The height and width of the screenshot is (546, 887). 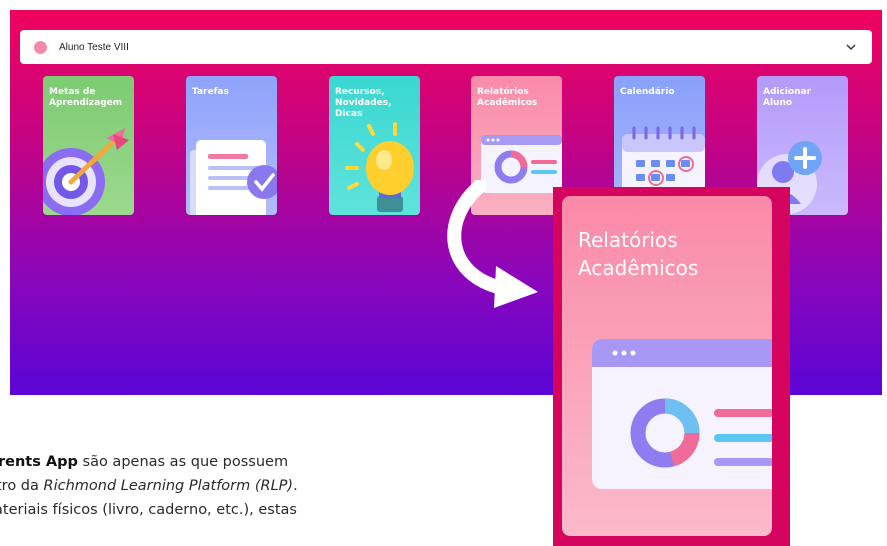 What do you see at coordinates (492, 244) in the screenshot?
I see `curved-arrow-icon` at bounding box center [492, 244].